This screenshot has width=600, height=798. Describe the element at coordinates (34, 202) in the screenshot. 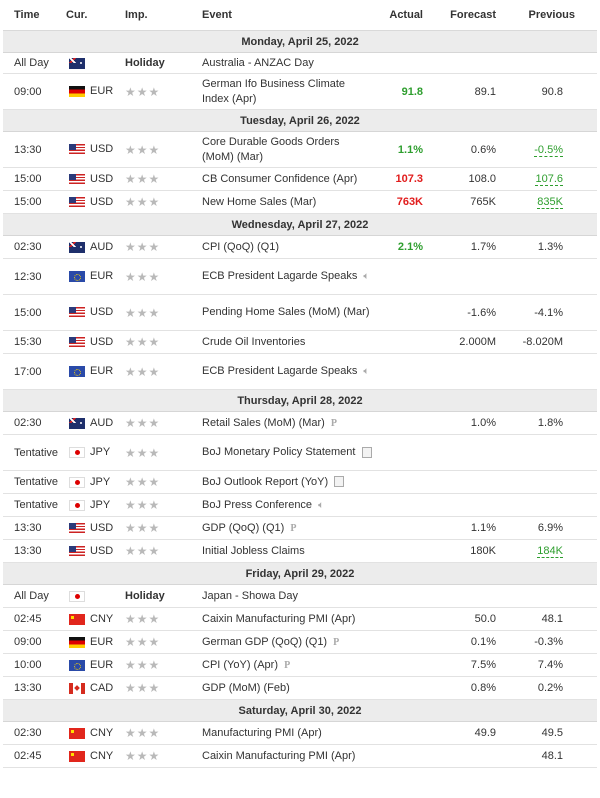

I see `event-time: 15:00` at that location.